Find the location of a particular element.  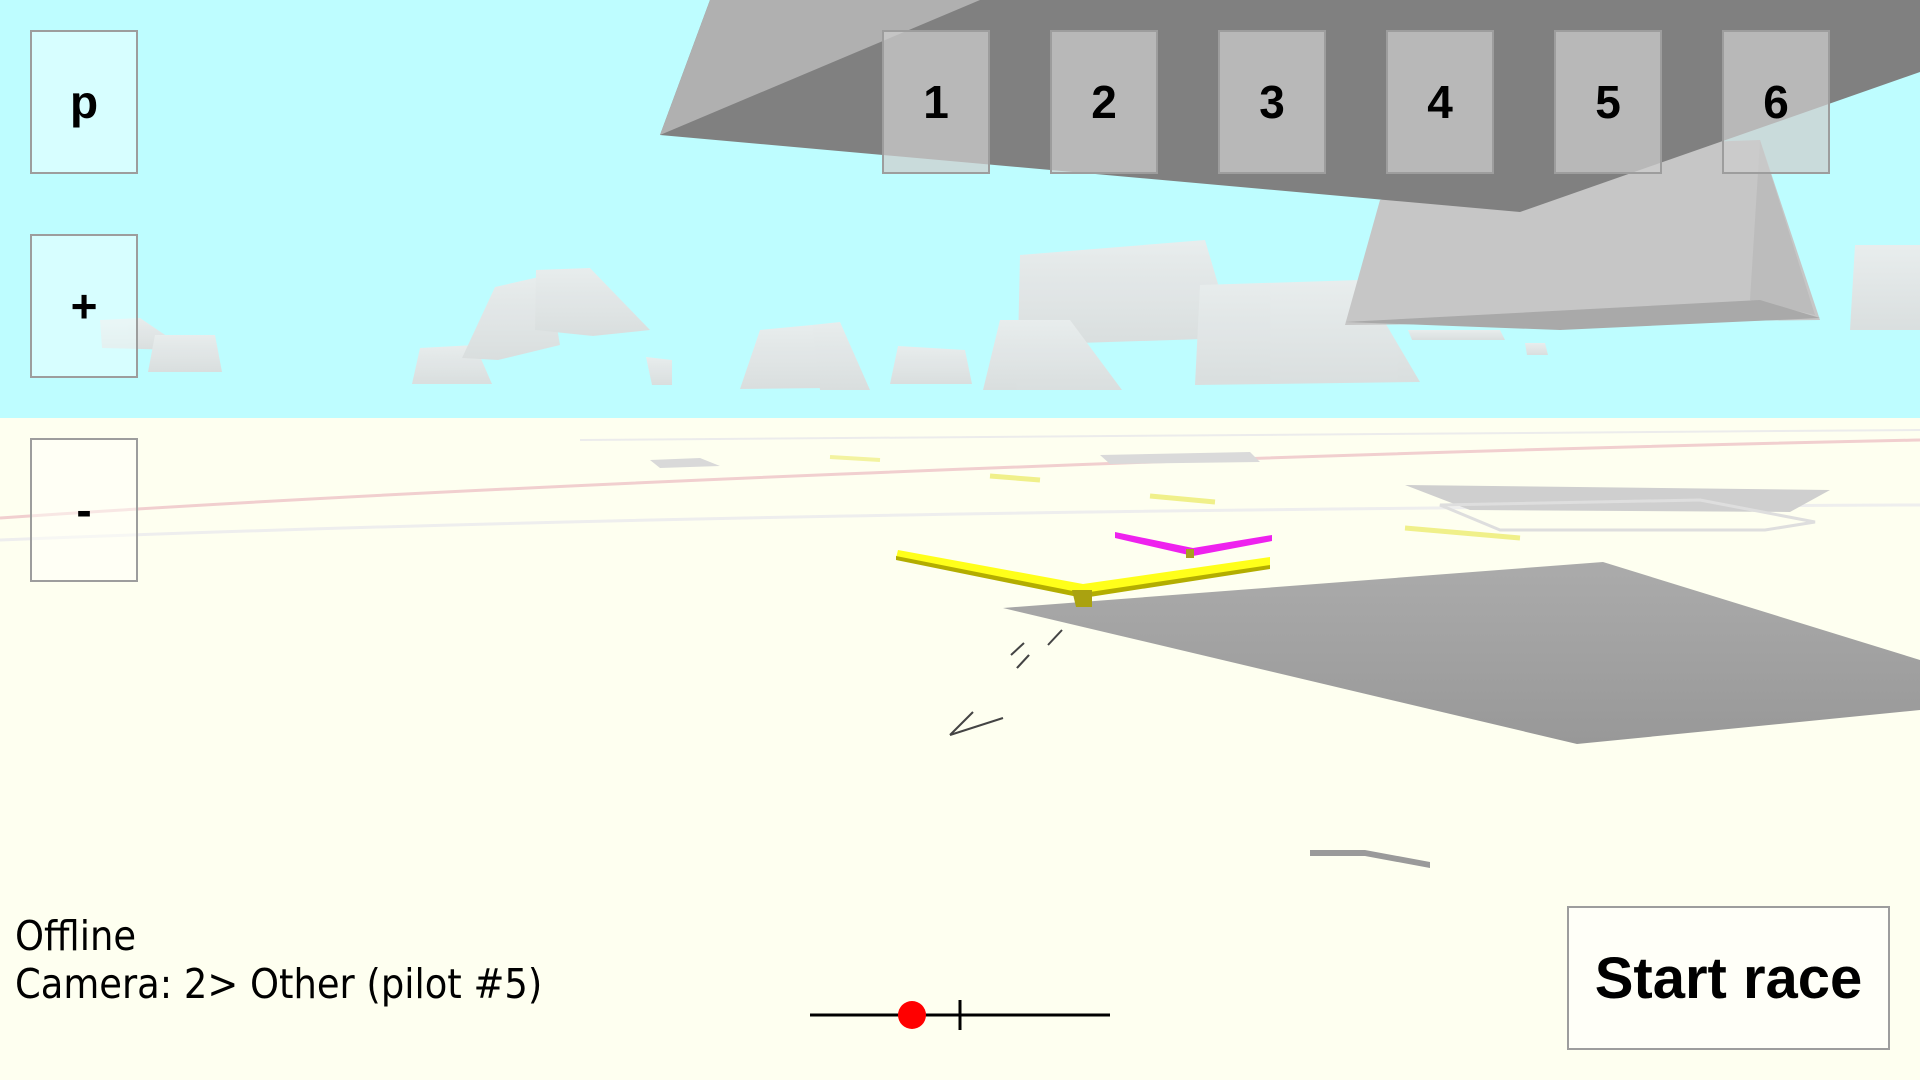

camera-button-label: 5 is located at coordinates (1608, 102).